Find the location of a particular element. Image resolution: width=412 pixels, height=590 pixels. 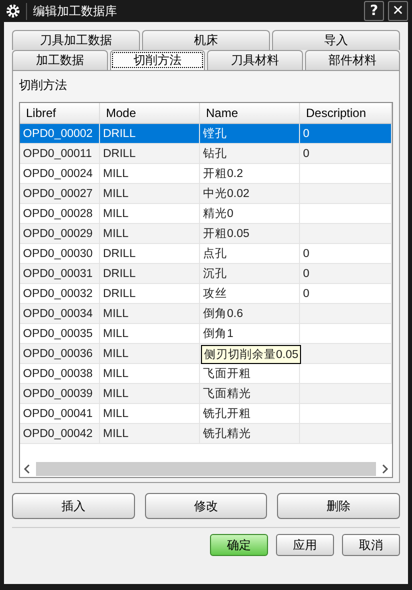

table-cell: 铣孔精光 is located at coordinates (250, 434).